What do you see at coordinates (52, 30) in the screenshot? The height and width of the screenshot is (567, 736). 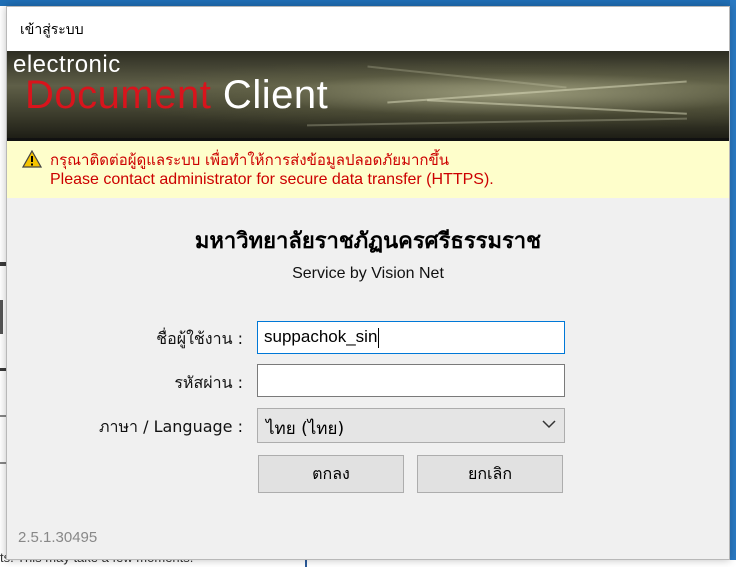 I see `dialog-title: เข้าสู่ระบบ` at bounding box center [52, 30].